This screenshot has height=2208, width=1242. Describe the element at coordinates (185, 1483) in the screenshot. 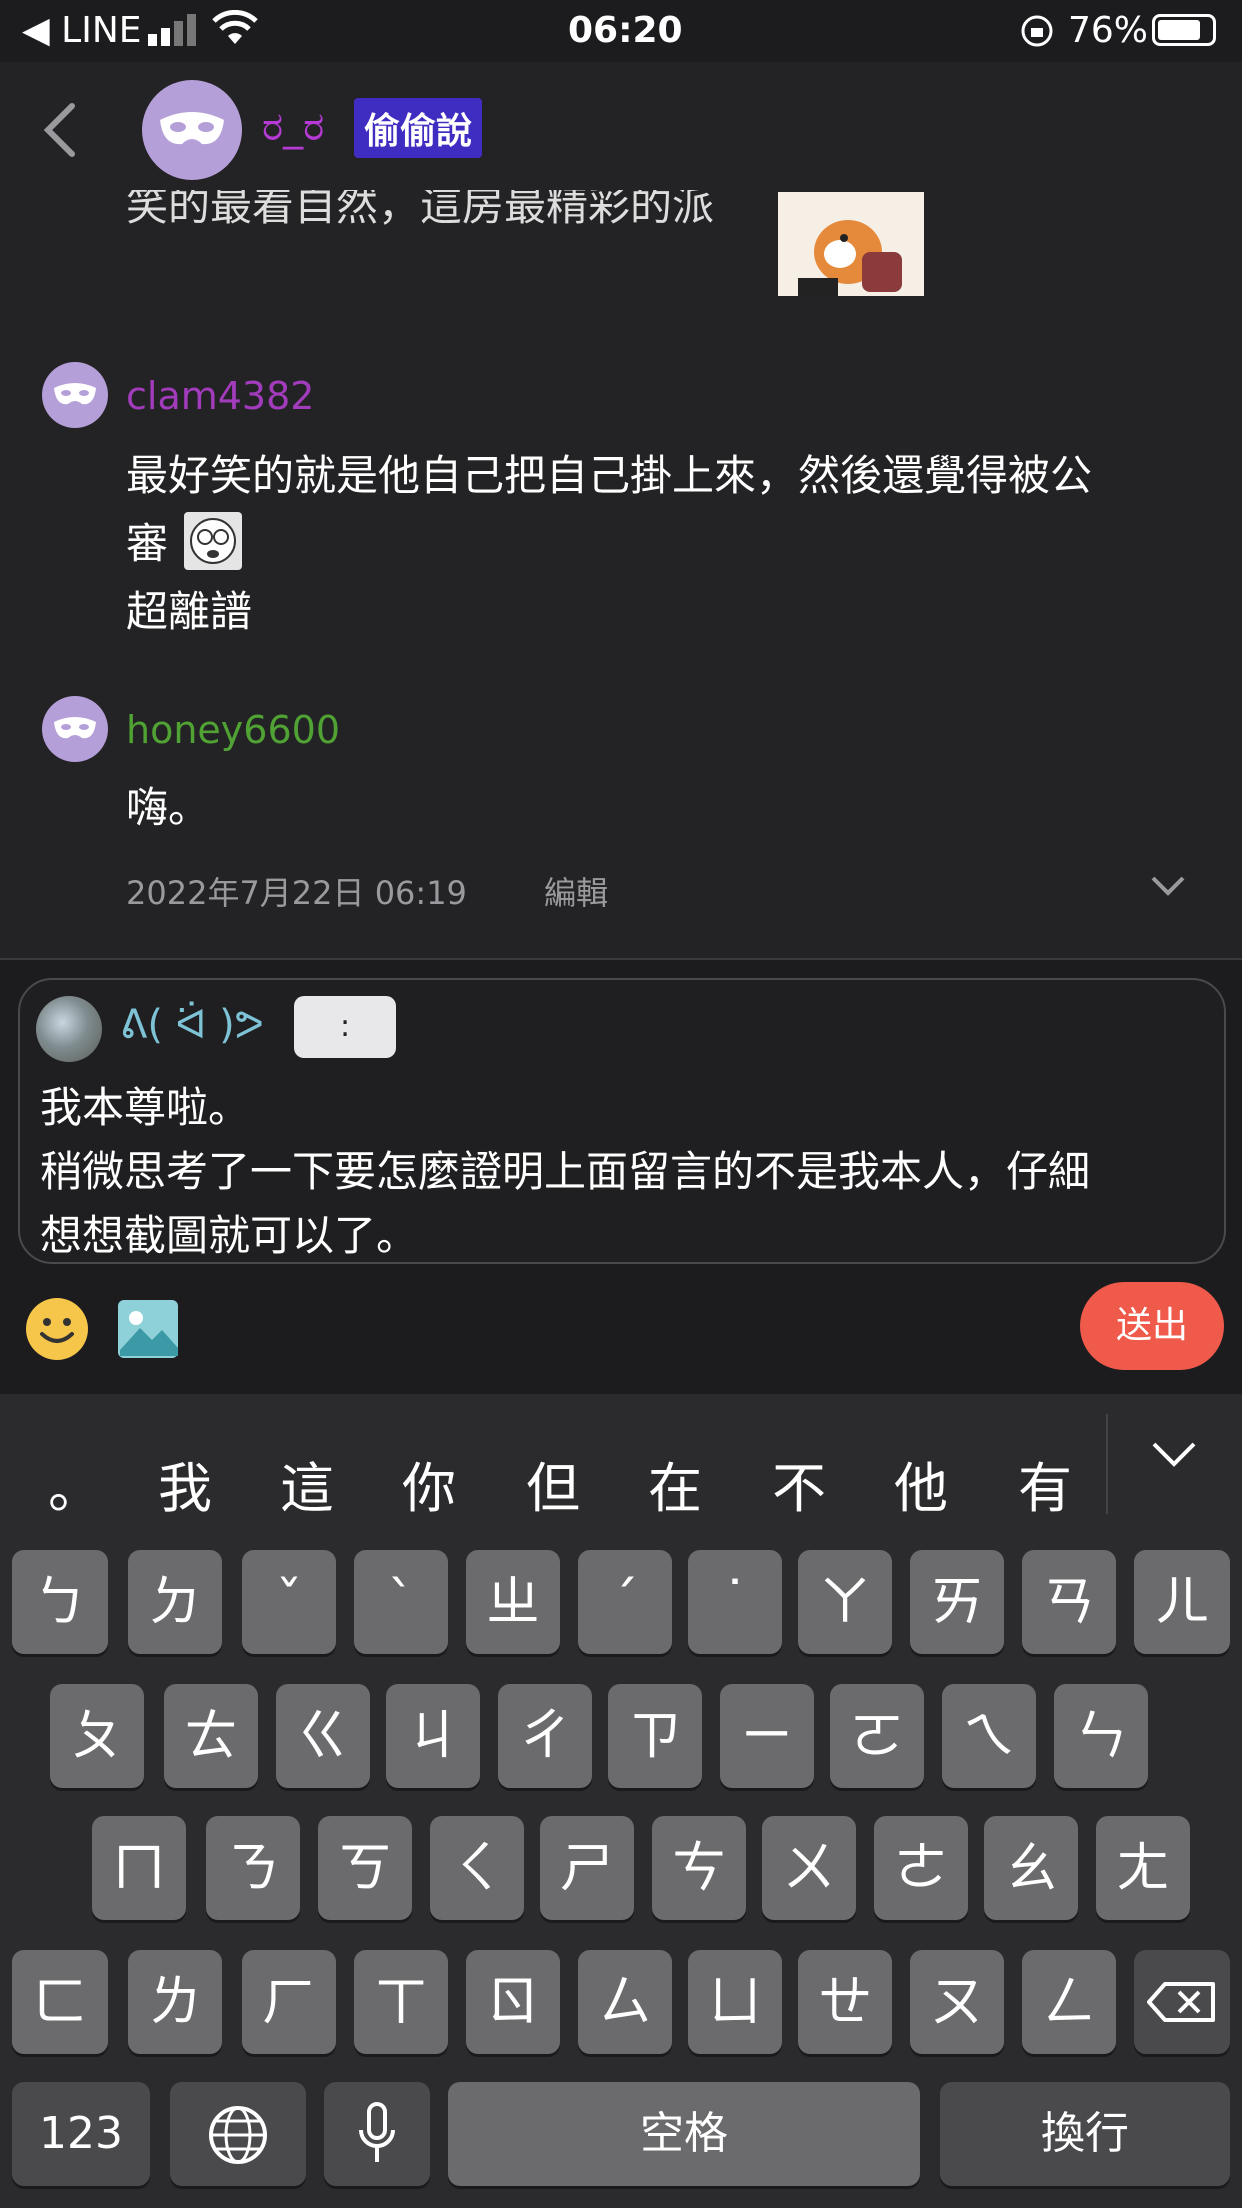

I see `candidate-word: 我` at that location.